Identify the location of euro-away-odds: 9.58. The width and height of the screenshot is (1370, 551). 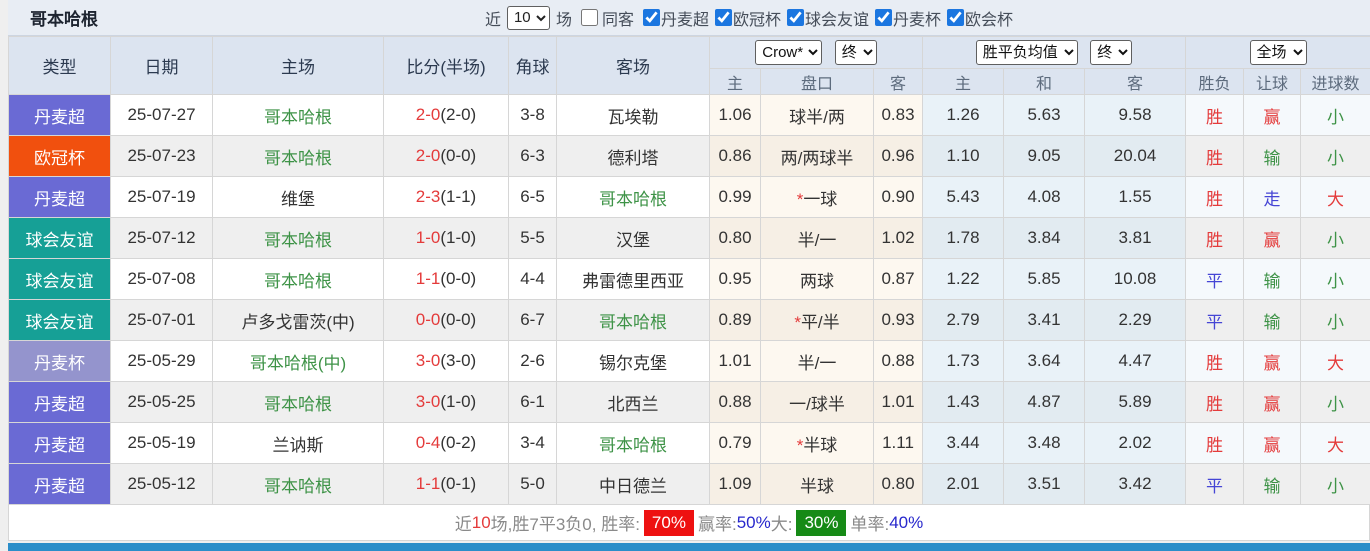
(1135, 115).